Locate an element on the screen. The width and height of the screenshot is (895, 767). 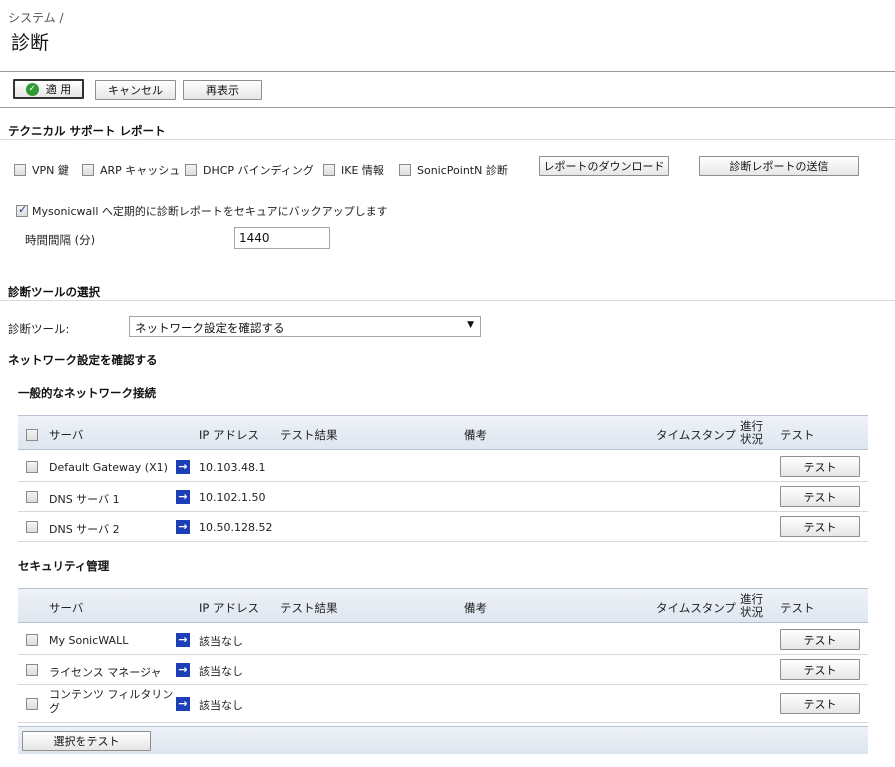
download-report-button: レポートのダウンロード is located at coordinates (604, 166).